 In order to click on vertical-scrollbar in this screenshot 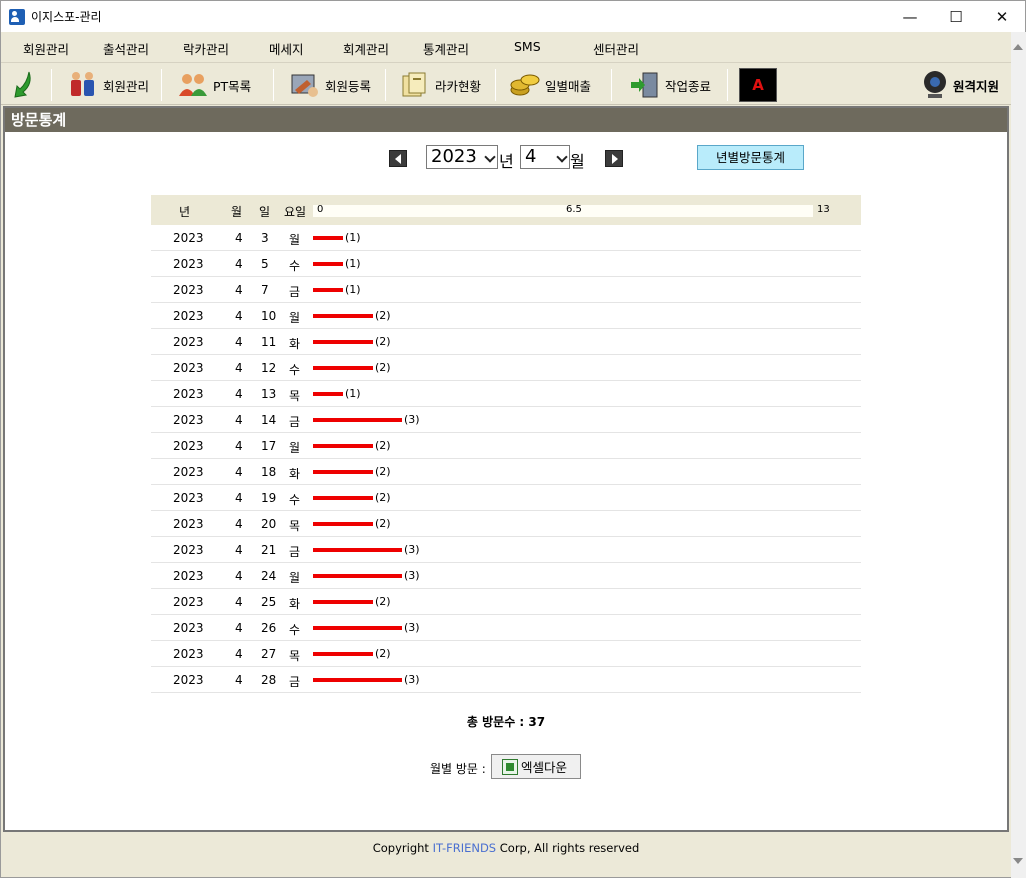, I will do `click(1018, 455)`.